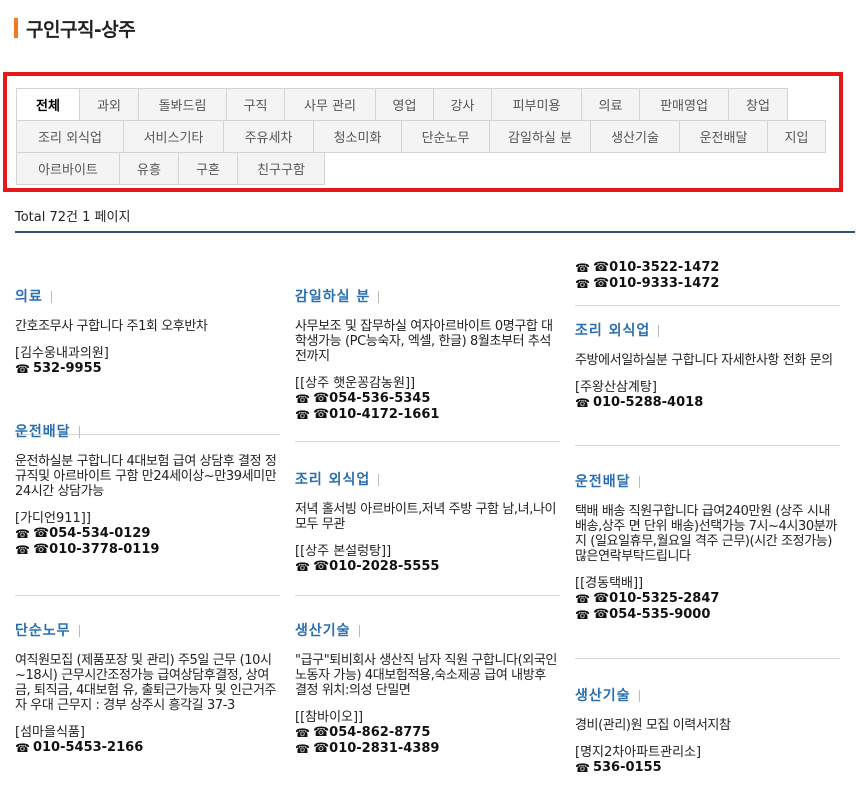  Describe the element at coordinates (343, 551) in the screenshot. I see `listing-company: [[상주 본설렁탕]]` at that location.